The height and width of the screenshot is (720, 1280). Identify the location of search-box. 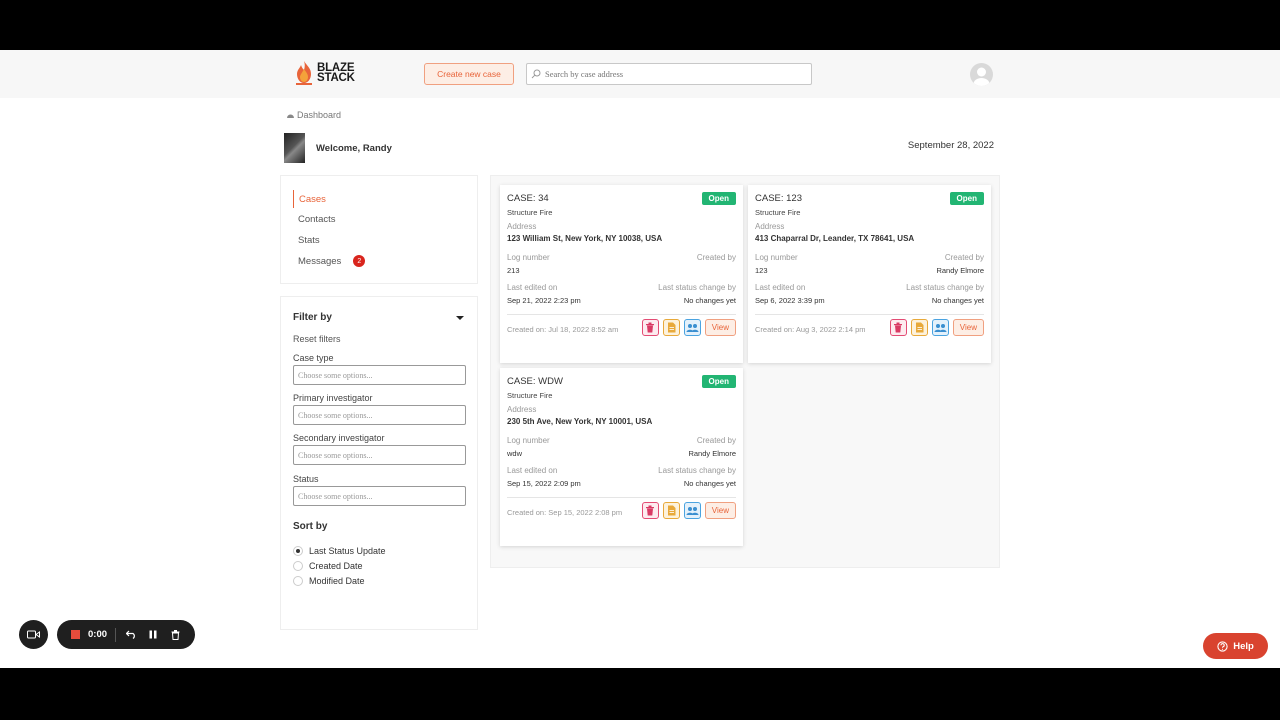
(669, 74).